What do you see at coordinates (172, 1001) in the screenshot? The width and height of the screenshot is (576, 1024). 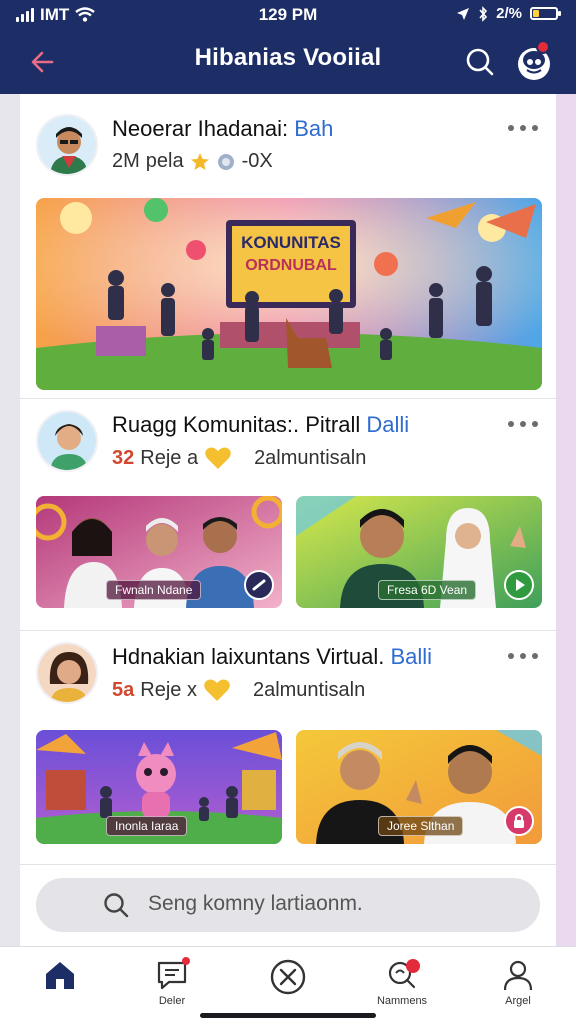 I see `nav-label: Deler` at bounding box center [172, 1001].